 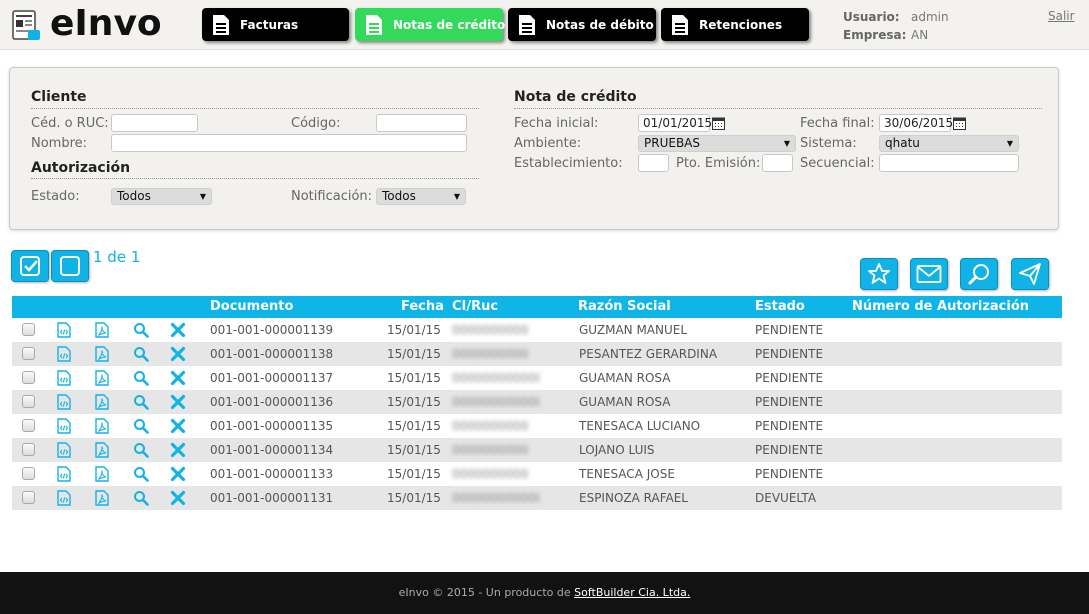 What do you see at coordinates (879, 274) in the screenshot?
I see `favorite-button` at bounding box center [879, 274].